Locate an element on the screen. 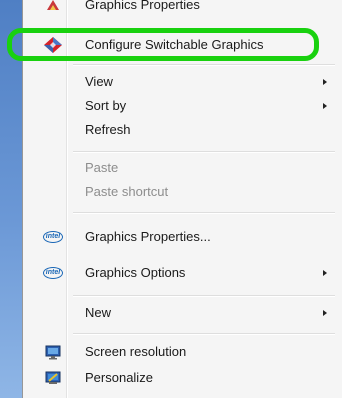 The width and height of the screenshot is (342, 398). menu-item-graphics-options: intel Graphics Options is located at coordinates (183, 273).